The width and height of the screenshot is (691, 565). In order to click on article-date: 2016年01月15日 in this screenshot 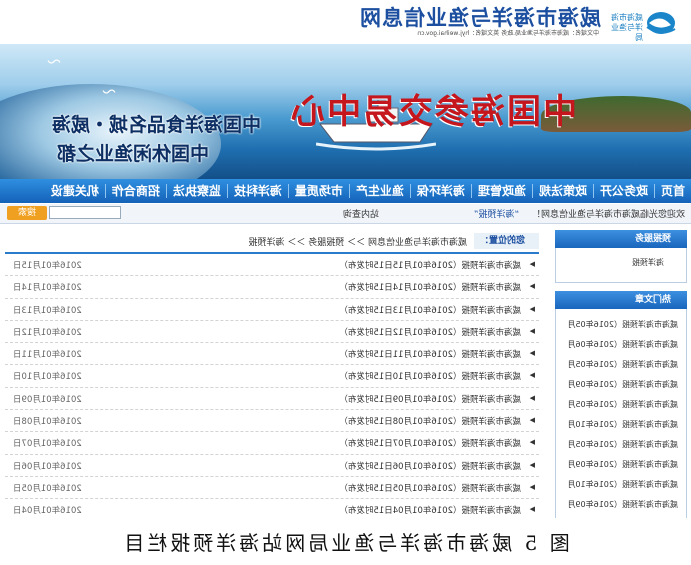, I will do `click(47, 266)`.